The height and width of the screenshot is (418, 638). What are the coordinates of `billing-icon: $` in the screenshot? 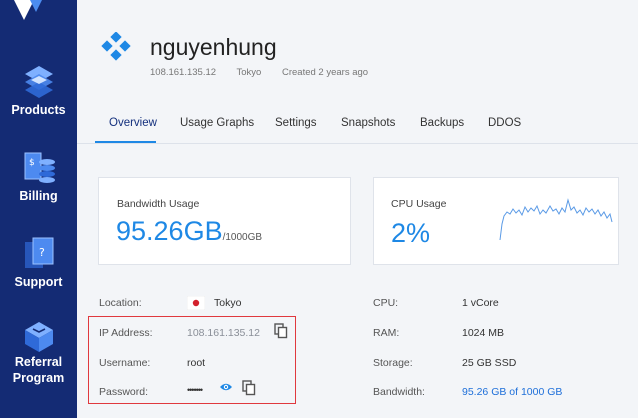 It's located at (39, 167).